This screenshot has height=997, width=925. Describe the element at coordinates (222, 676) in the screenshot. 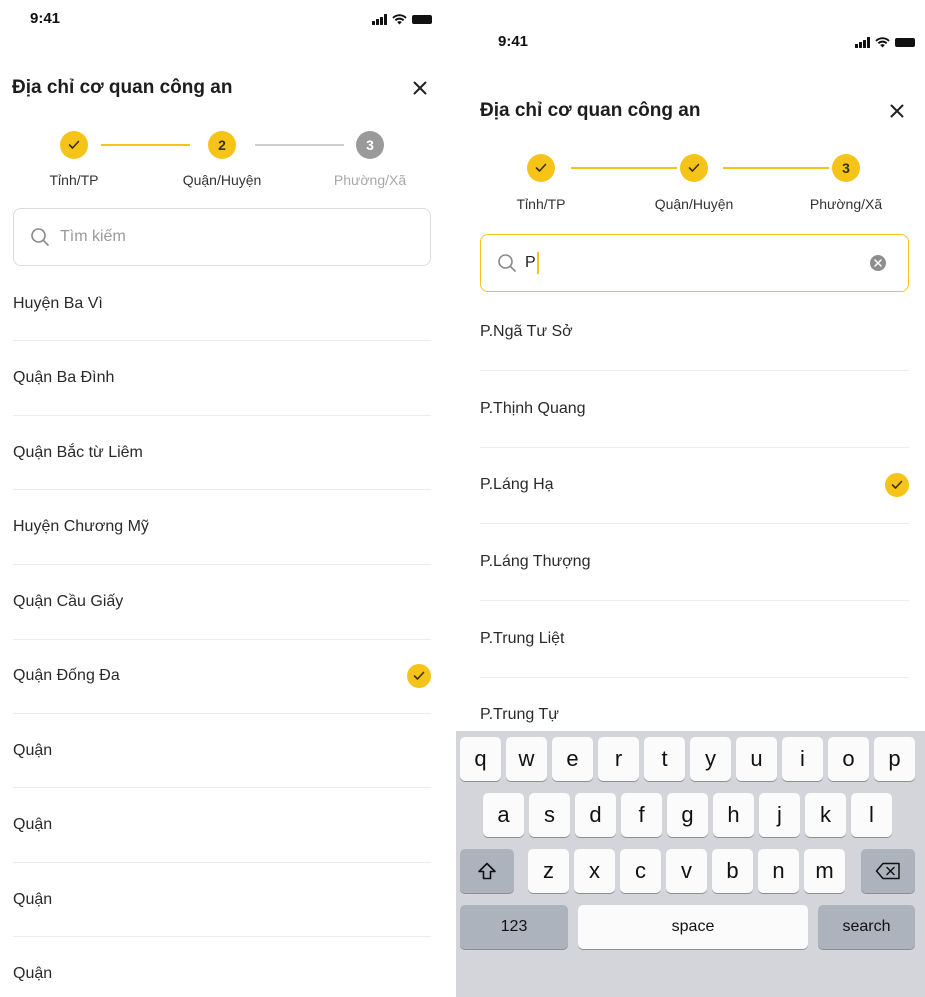

I see `list-item-selected: Quận Đống Đa` at that location.